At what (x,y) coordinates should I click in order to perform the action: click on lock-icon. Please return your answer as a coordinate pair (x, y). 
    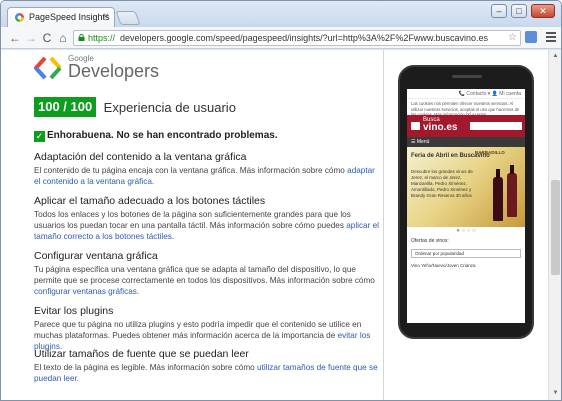
    Looking at the image, I should click on (81, 37).